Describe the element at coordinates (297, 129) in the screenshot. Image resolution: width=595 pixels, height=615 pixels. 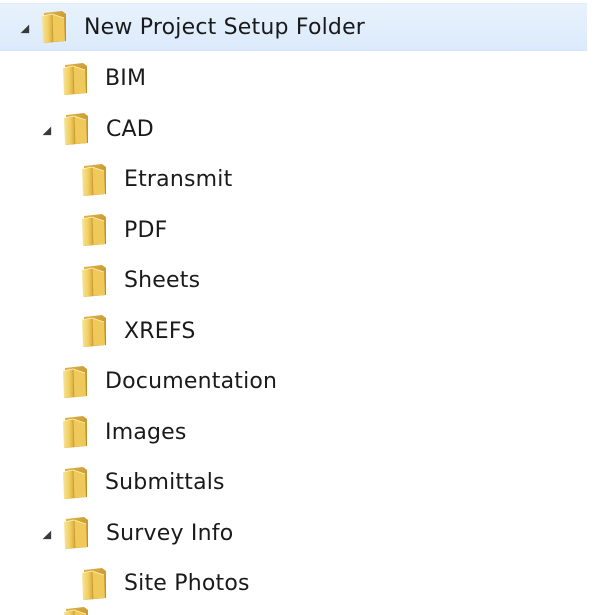
I see `tree-item-cad: CAD` at that location.